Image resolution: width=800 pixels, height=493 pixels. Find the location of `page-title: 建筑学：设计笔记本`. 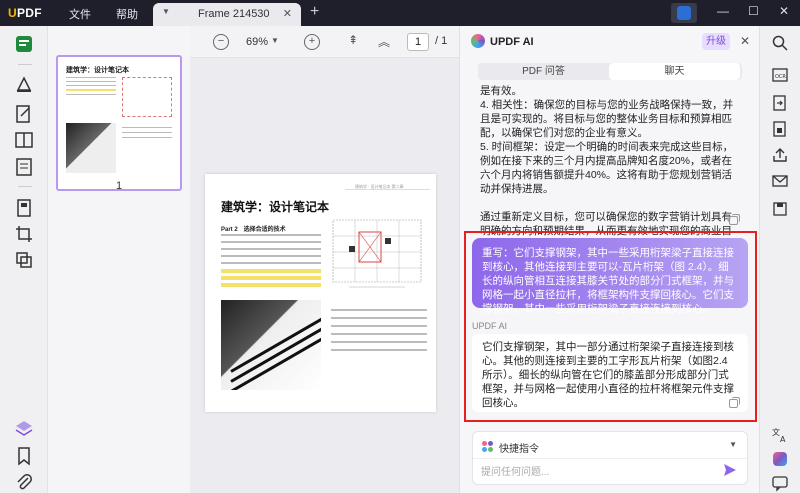

page-title: 建筑学：设计笔记本 is located at coordinates (275, 207).